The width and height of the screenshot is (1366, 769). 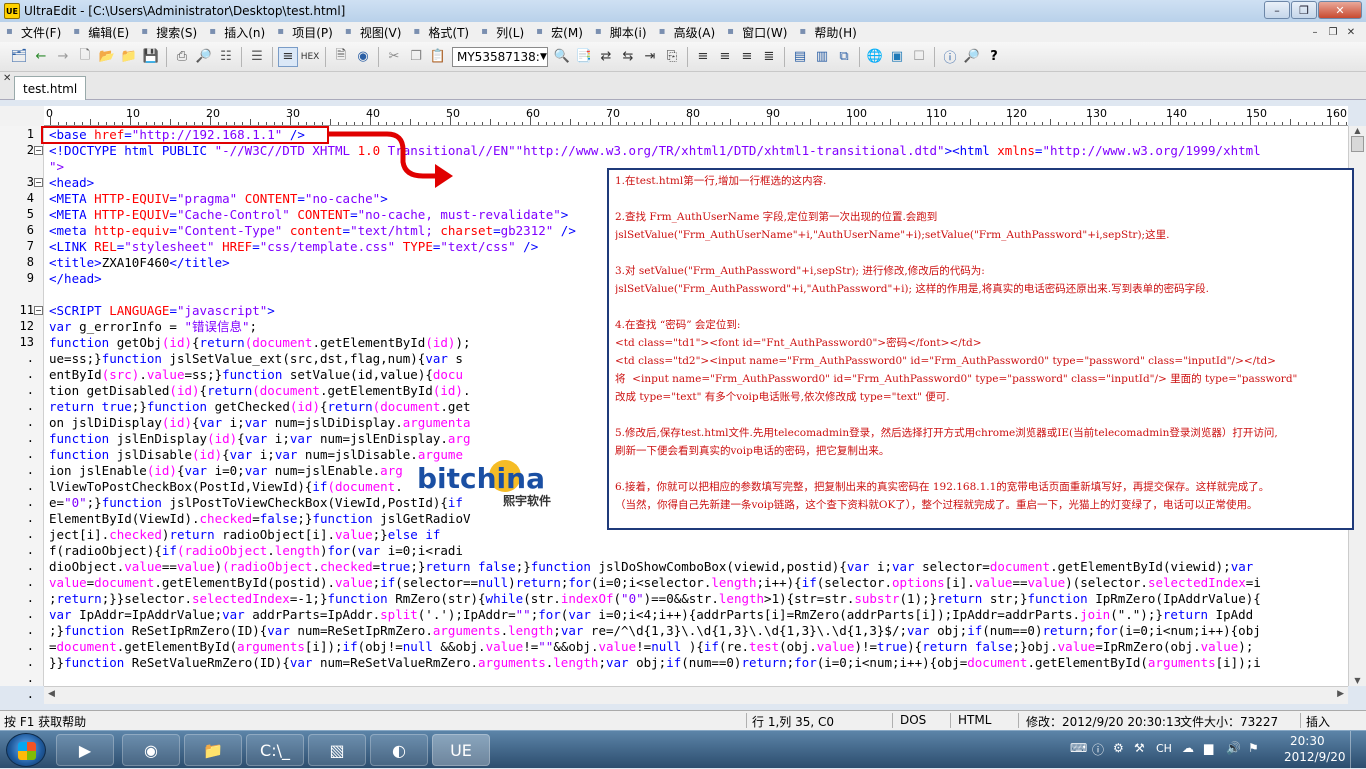 I want to click on keyboard-icon: ⌨, so click(x=1078, y=748).